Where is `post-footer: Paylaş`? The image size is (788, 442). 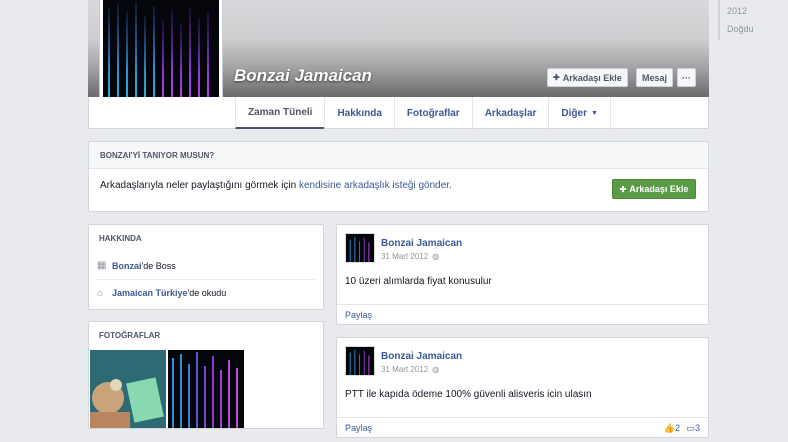 post-footer: Paylaş is located at coordinates (522, 314).